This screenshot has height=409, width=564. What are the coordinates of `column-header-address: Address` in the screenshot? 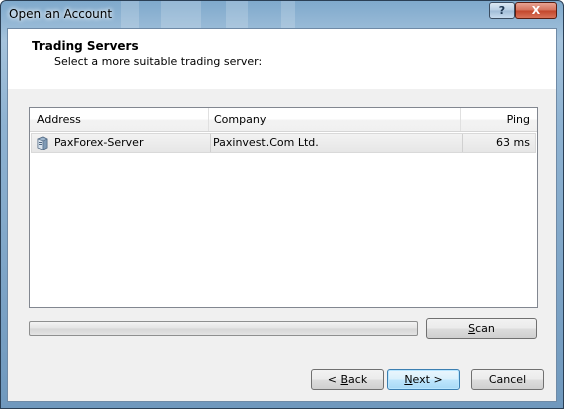 It's located at (119, 119).